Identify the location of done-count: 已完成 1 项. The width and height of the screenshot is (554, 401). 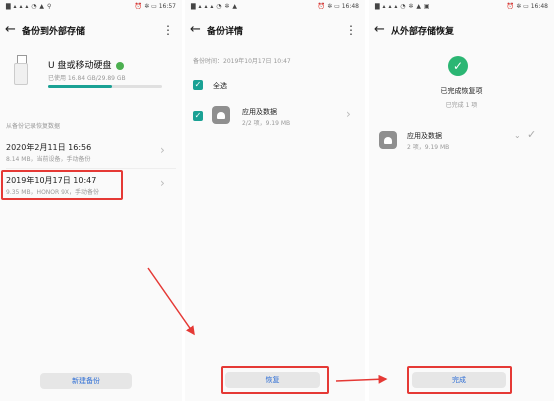
(461, 105).